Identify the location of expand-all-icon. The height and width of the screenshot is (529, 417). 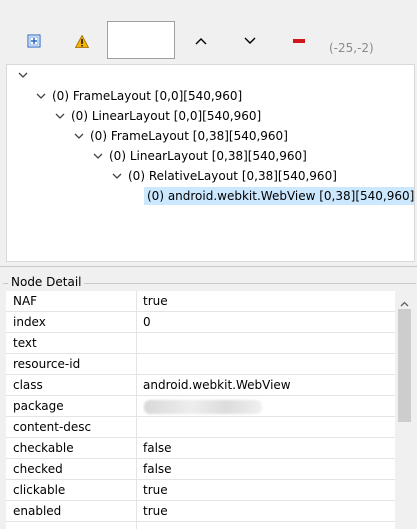
(34, 41).